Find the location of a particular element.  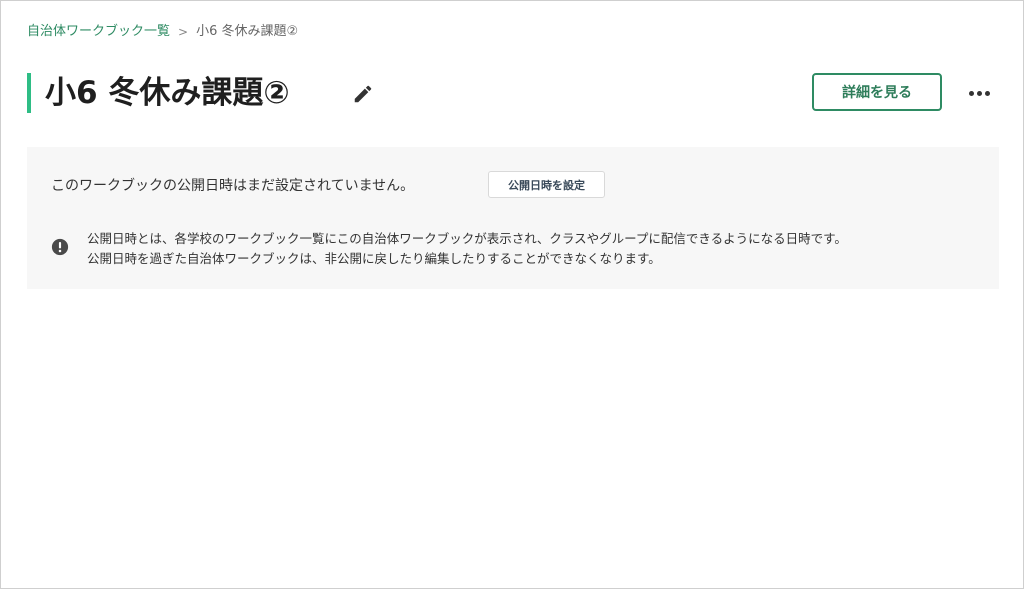

pencil-icon is located at coordinates (363, 94).